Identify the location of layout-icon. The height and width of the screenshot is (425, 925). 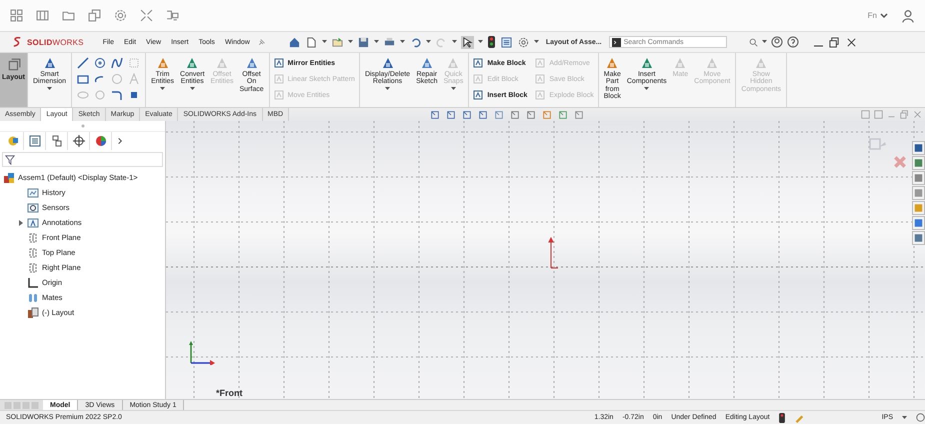
(13, 65).